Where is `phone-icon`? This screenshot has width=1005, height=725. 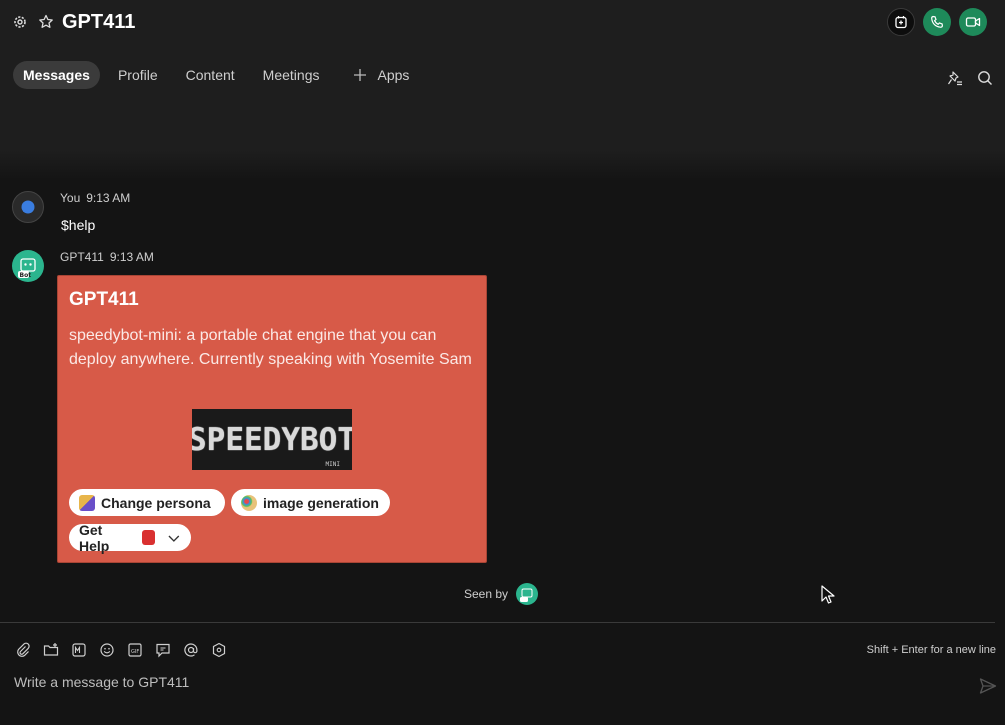
phone-icon is located at coordinates (937, 21).